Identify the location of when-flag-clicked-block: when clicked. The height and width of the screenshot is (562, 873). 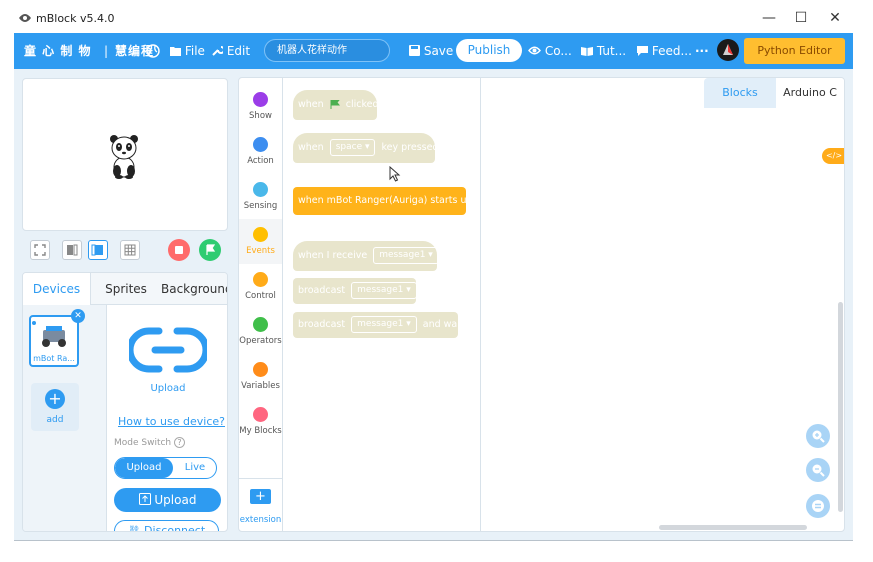
(336, 105).